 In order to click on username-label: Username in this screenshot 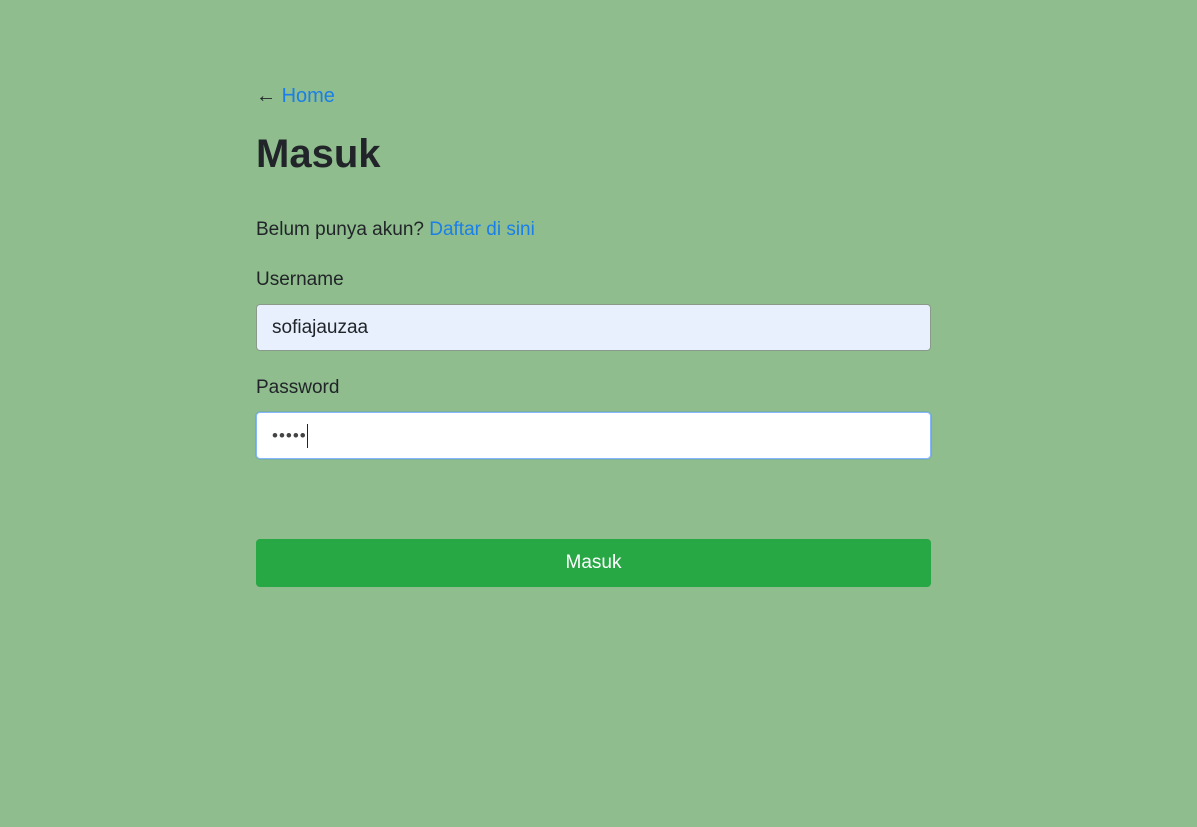, I will do `click(300, 279)`.